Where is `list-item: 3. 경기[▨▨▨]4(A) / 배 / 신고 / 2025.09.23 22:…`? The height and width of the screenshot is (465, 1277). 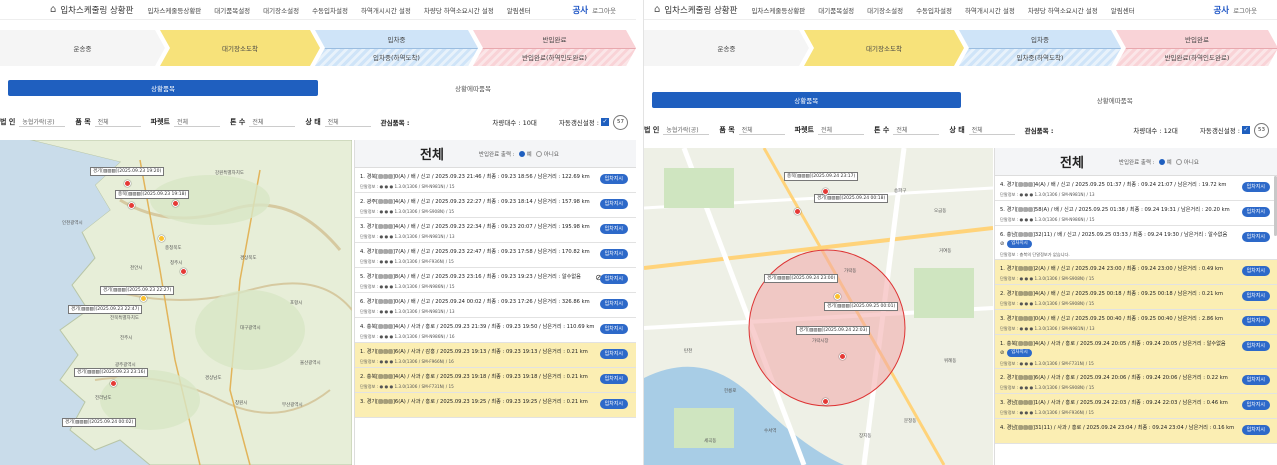 list-item: 3. 경기[▨▨▨]4(A) / 배 / 신고 / 2025.09.23 22:… is located at coordinates (495, 230).